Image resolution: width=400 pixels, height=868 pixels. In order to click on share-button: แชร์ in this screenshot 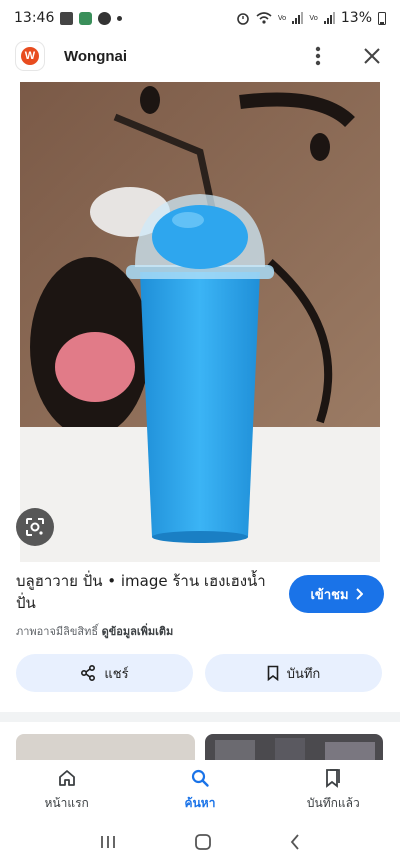, I will do `click(104, 673)`.